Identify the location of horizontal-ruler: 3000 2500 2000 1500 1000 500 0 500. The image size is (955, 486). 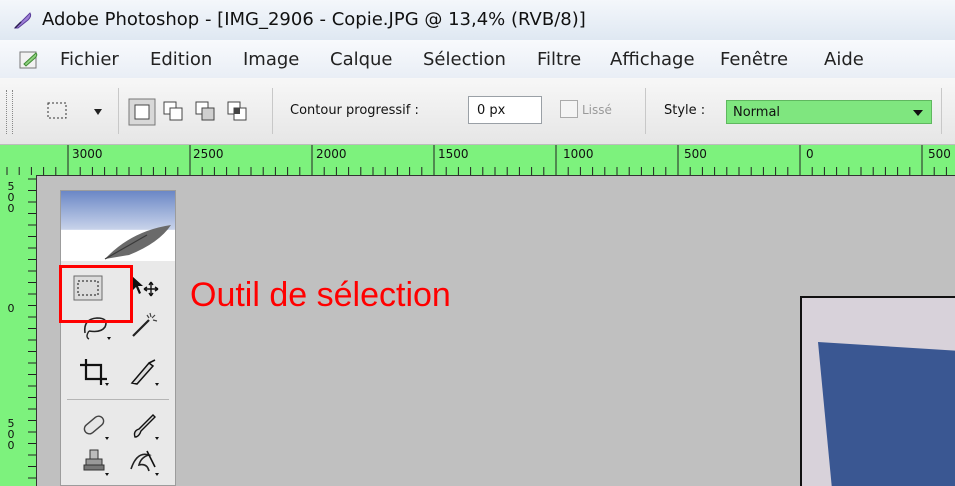
(477, 160).